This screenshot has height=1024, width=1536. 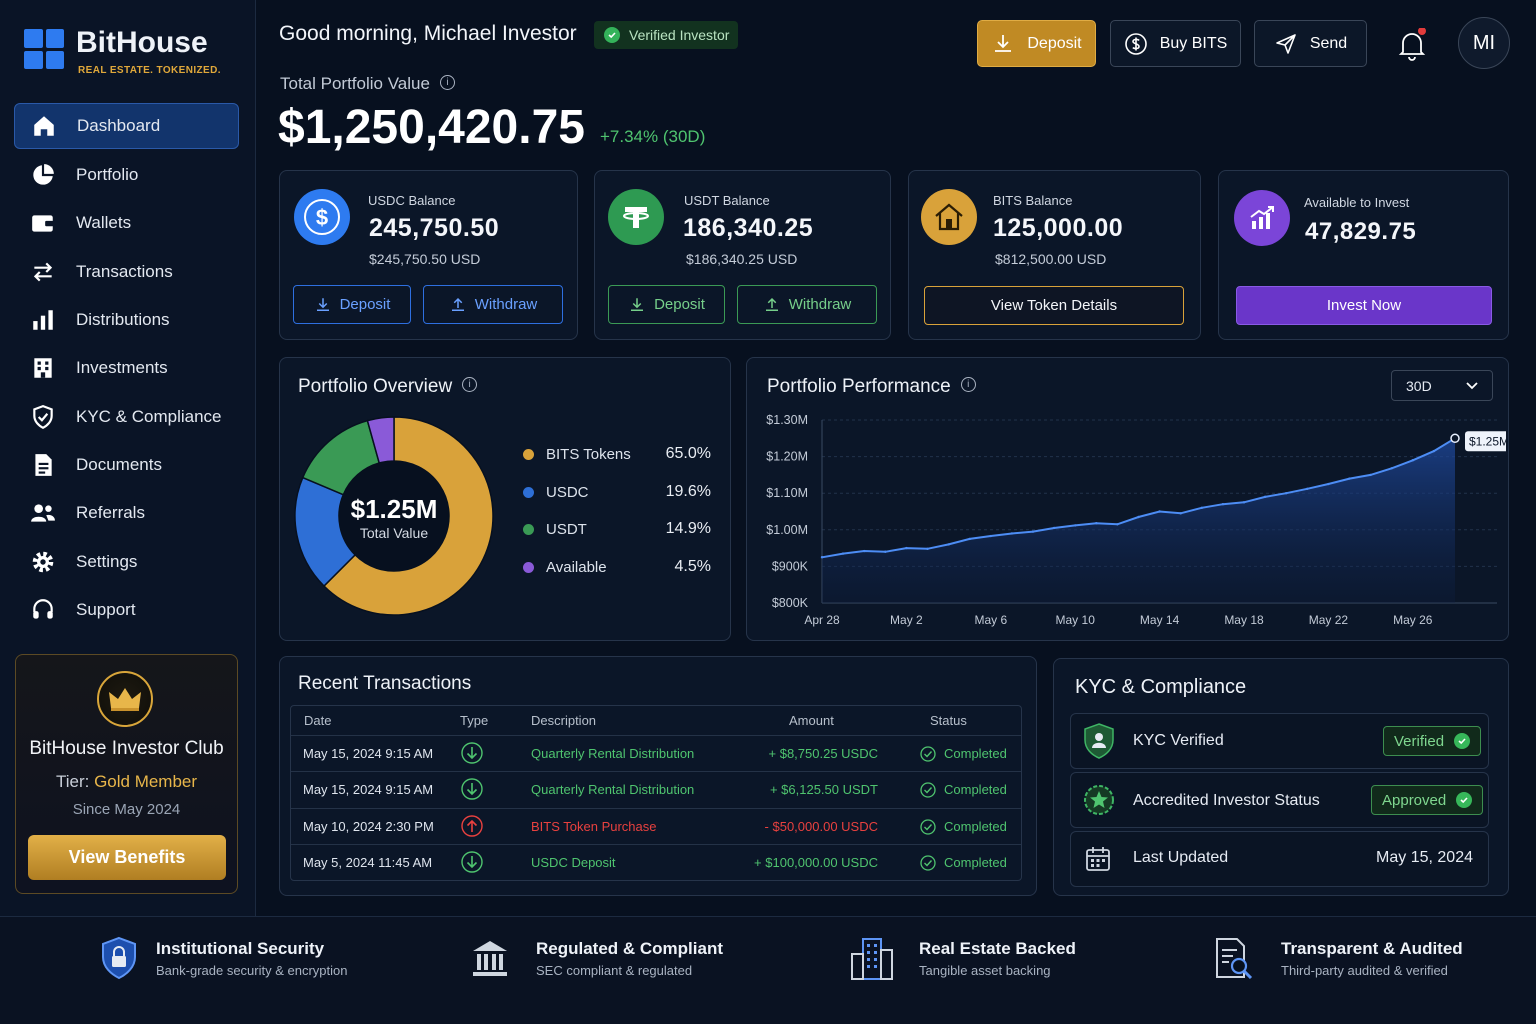 What do you see at coordinates (123, 319) in the screenshot?
I see `sidebar-item-label: Distributions` at bounding box center [123, 319].